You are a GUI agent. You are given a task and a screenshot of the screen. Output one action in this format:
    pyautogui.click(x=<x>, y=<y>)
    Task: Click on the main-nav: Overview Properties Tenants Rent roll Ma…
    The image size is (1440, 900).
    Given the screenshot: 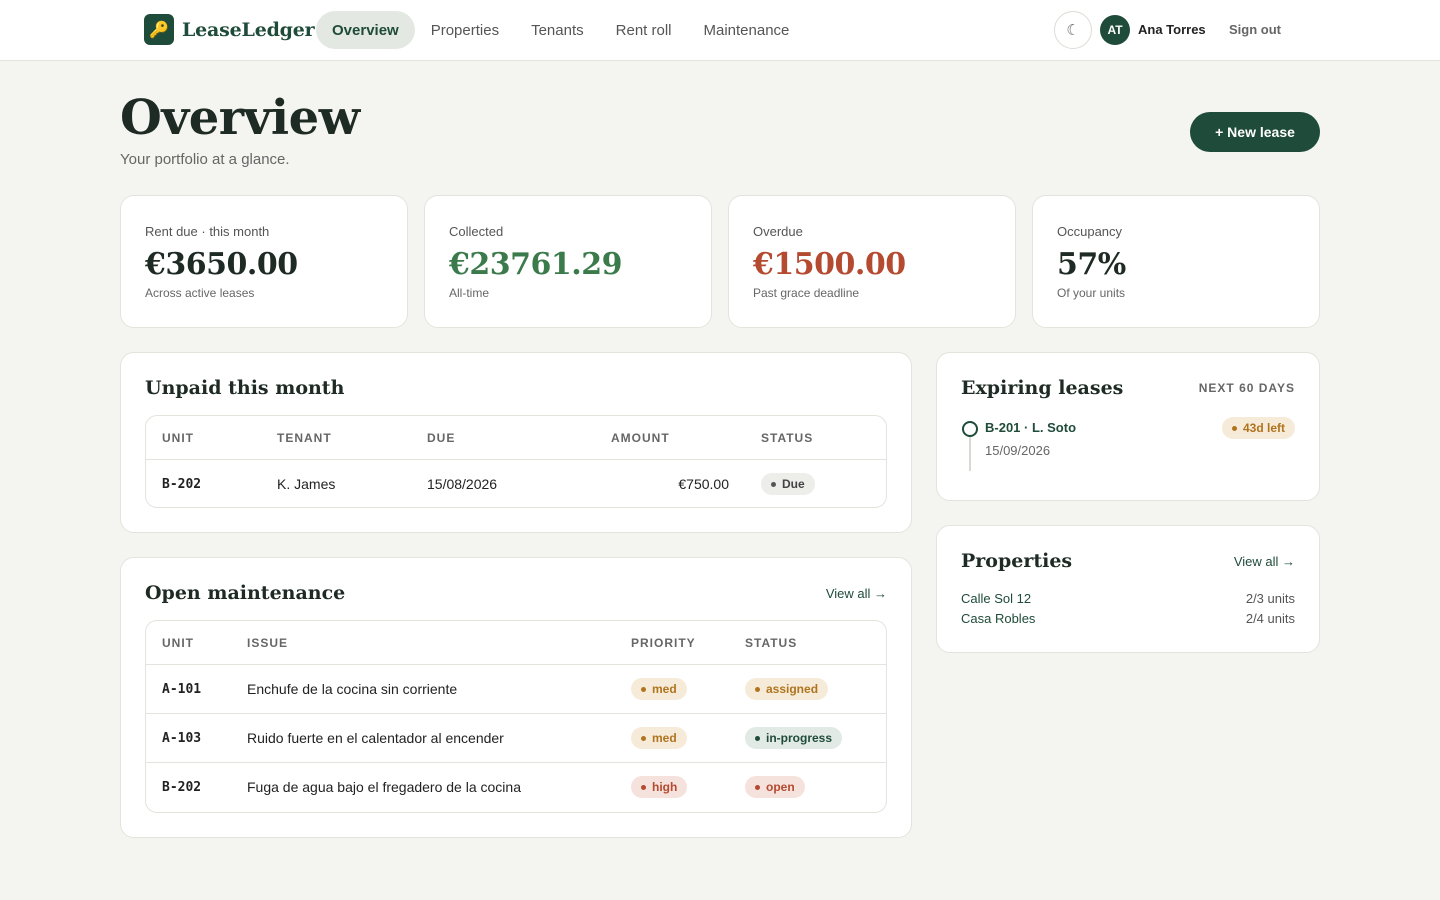 What is the action you would take?
    pyautogui.click(x=560, y=30)
    